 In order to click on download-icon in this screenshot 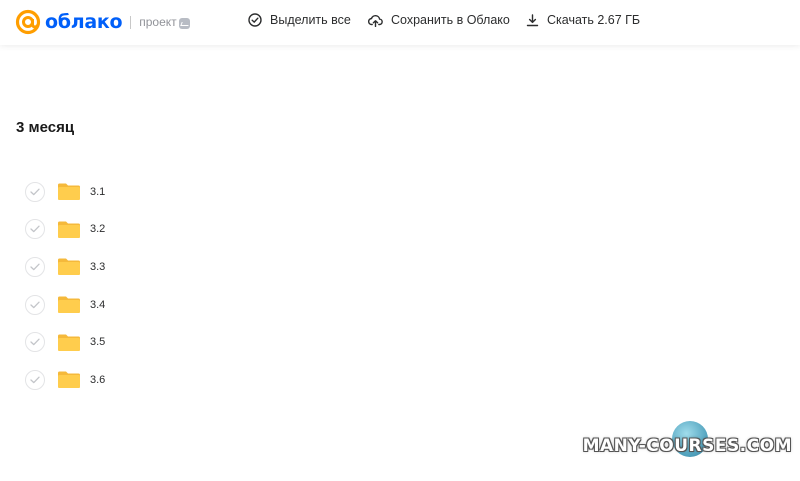, I will do `click(532, 19)`.